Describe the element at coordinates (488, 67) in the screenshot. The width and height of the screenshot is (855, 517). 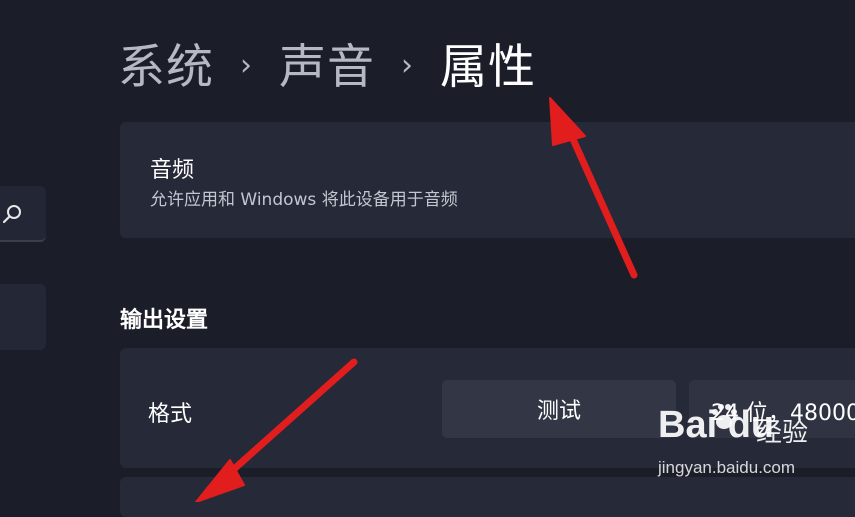
I see `page-title: 属性` at that location.